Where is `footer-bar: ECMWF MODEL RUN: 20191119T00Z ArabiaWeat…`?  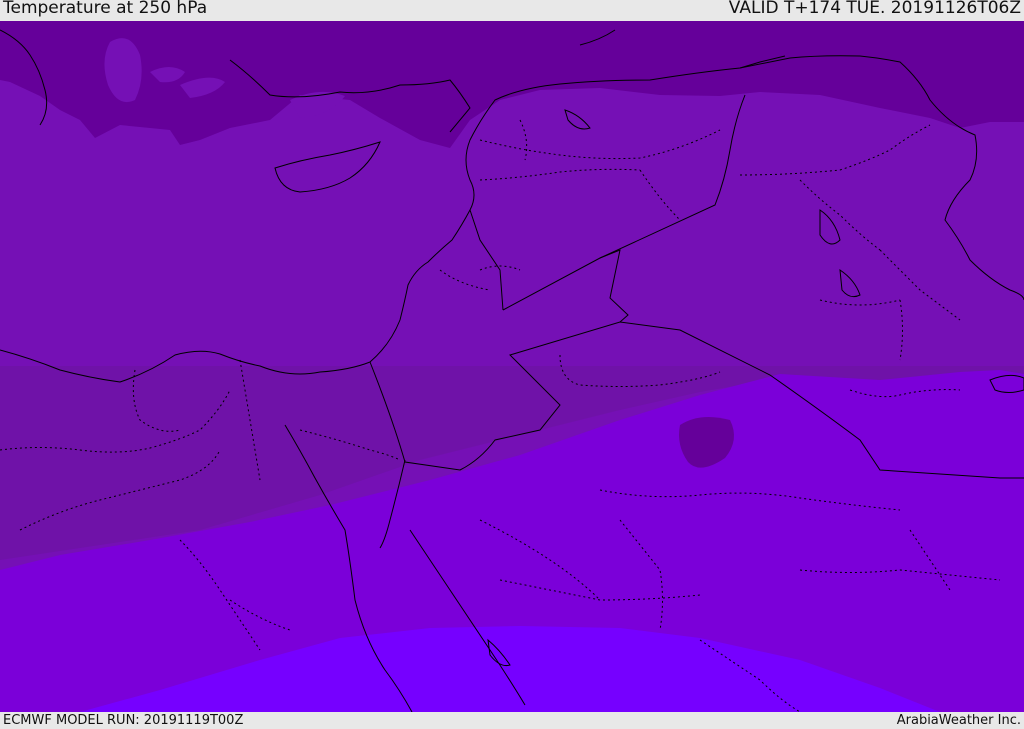 footer-bar: ECMWF MODEL RUN: 20191119T00Z ArabiaWeat… is located at coordinates (512, 720).